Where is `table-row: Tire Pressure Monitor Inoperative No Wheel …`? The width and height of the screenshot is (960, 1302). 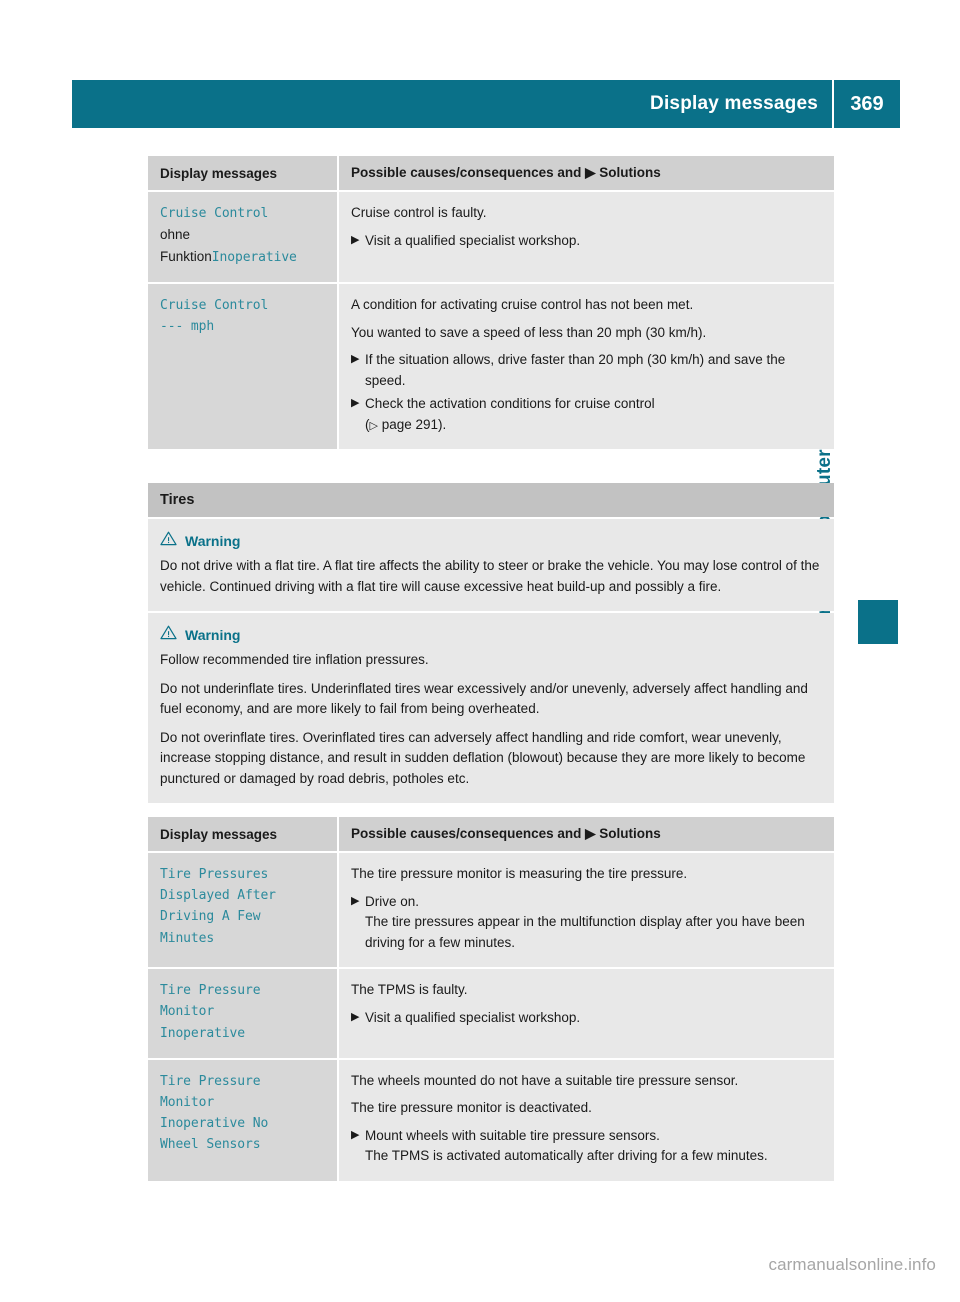 table-row: Tire Pressure Monitor Inoperative No Wheel … is located at coordinates (491, 1119).